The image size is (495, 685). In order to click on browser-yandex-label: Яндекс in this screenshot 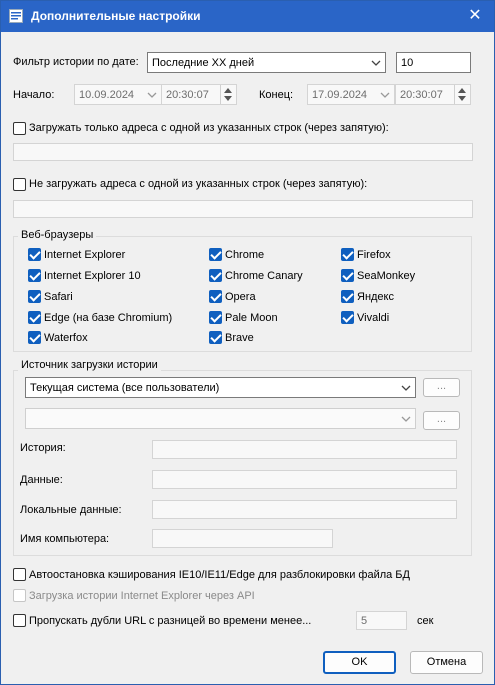, I will do `click(375, 297)`.